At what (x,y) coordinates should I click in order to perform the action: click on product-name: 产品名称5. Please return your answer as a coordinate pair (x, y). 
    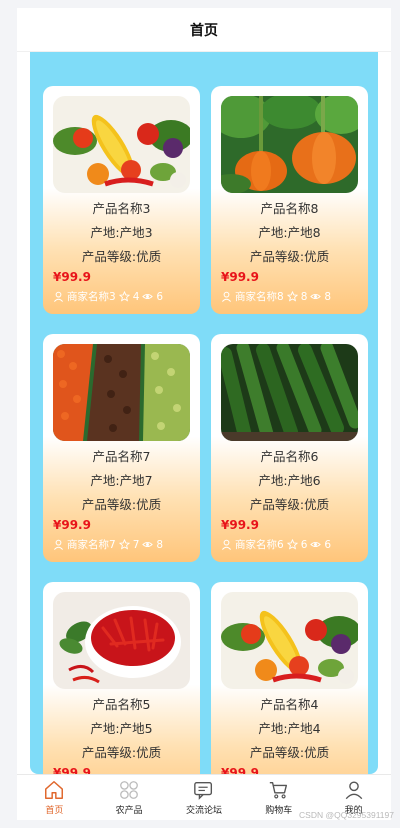
    Looking at the image, I should click on (121, 704).